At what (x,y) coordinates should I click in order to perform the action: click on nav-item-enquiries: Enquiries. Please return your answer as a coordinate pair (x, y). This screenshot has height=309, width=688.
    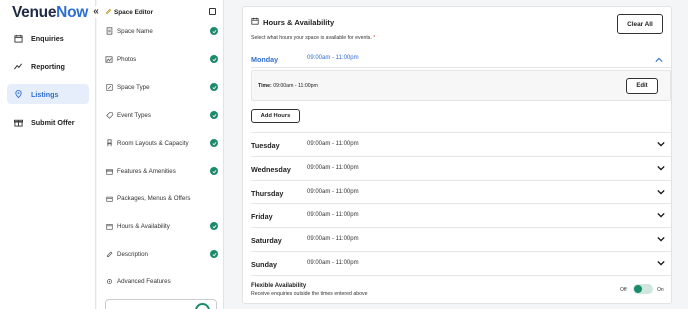
    Looking at the image, I should click on (48, 38).